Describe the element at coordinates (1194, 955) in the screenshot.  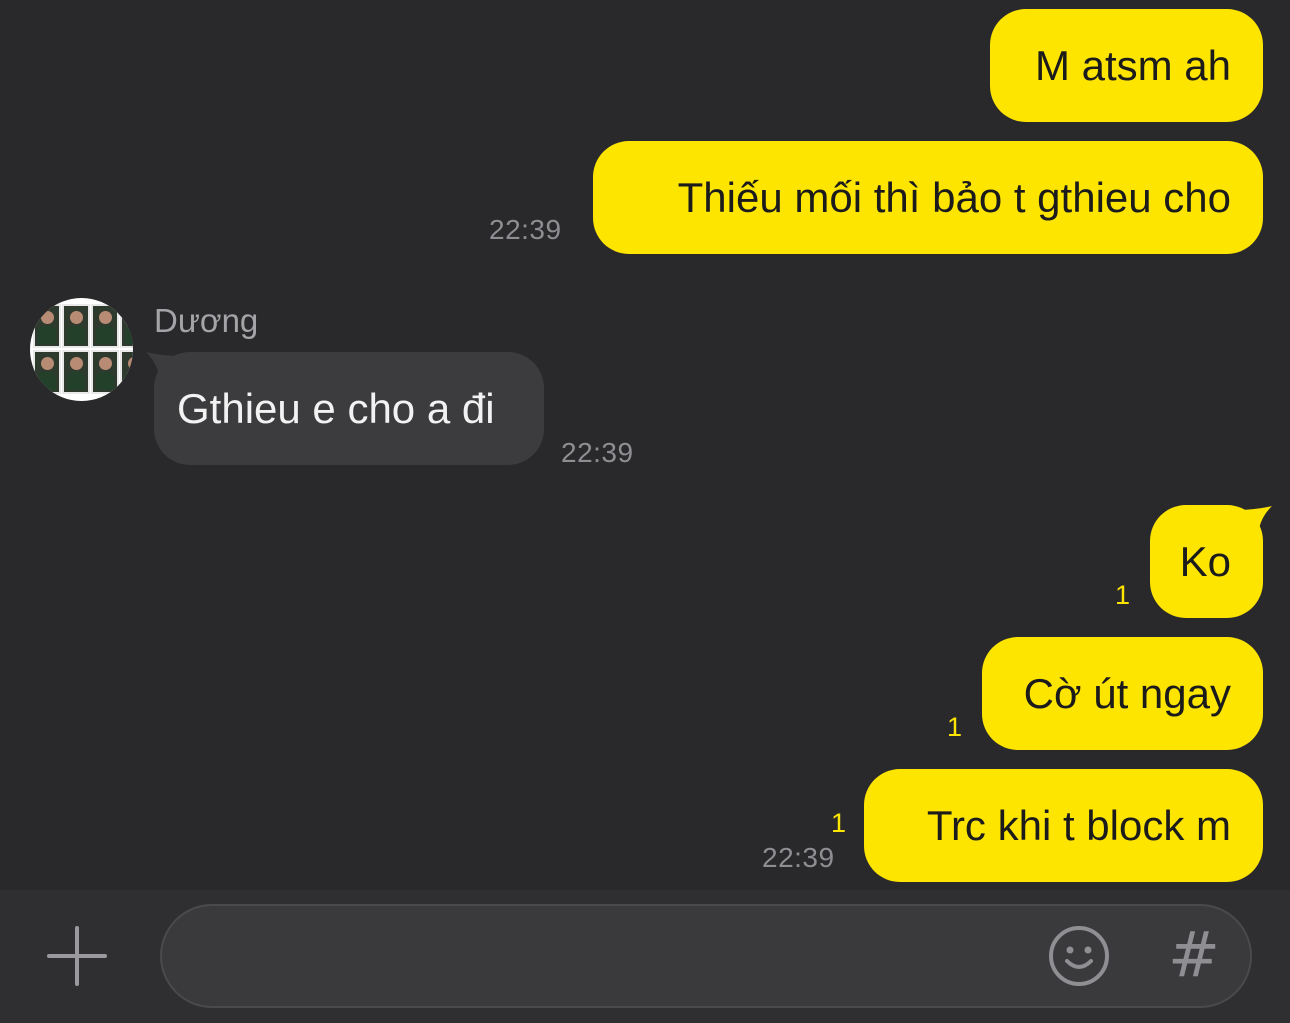
I see `hashtag-button: #` at that location.